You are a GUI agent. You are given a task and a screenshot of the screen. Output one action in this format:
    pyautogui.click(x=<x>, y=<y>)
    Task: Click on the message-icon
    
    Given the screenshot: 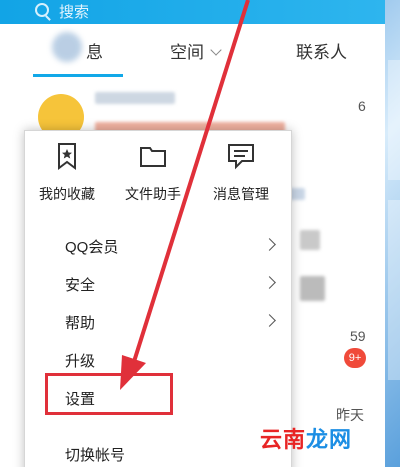 What is the action you would take?
    pyautogui.click(x=241, y=157)
    